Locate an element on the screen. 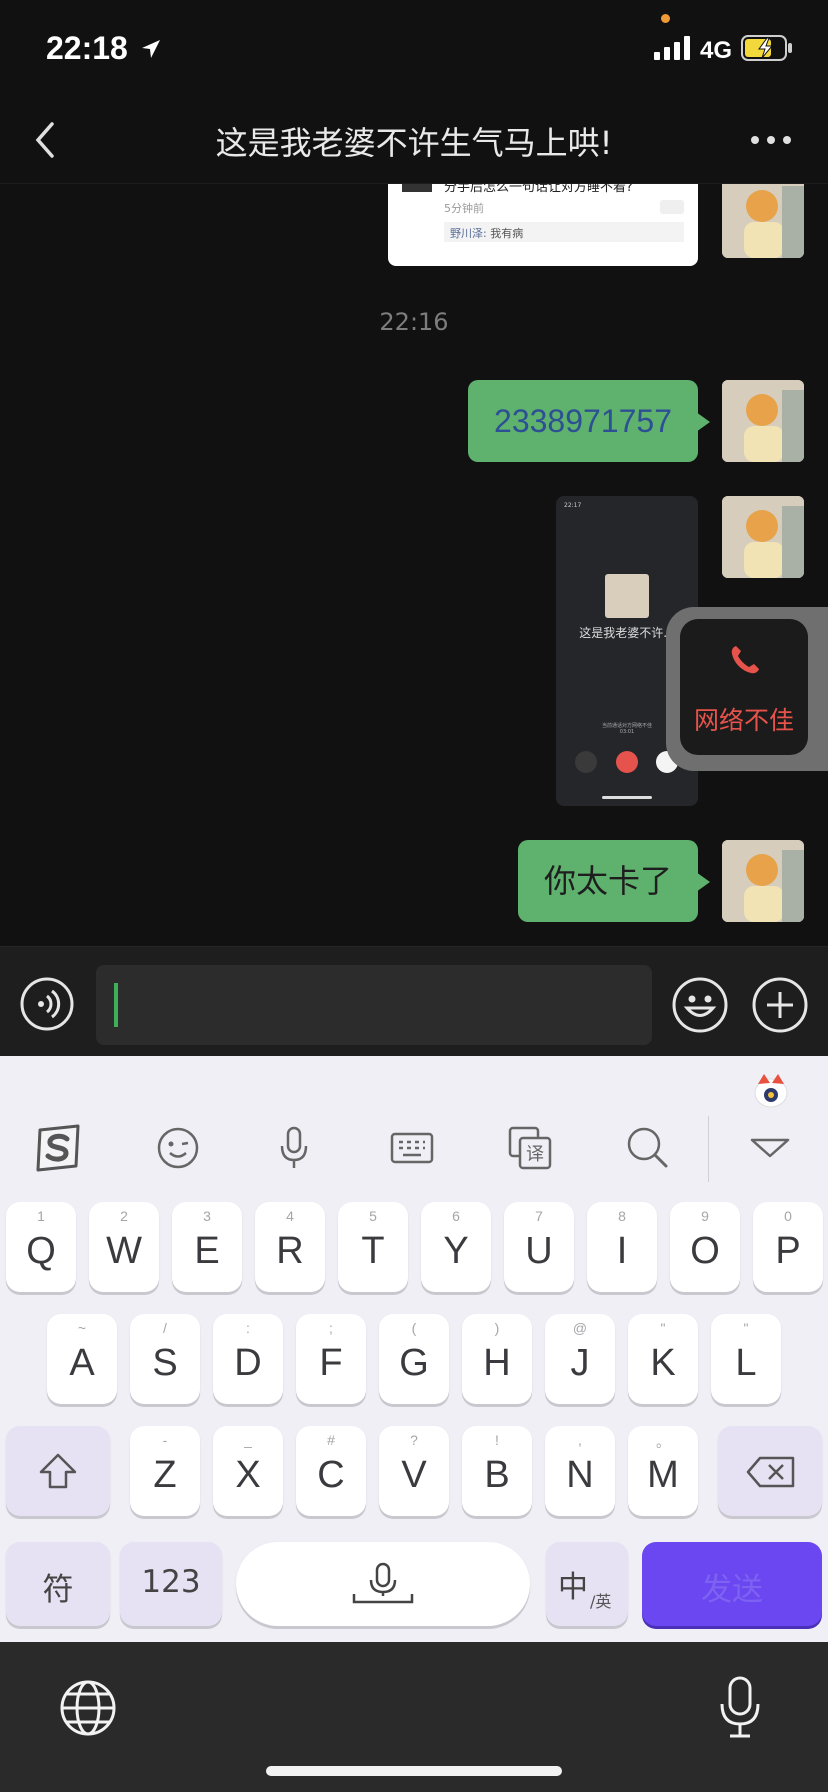 This screenshot has height=1792, width=828. chat-title: 这是我老婆不许生气马上哄! is located at coordinates (414, 143).